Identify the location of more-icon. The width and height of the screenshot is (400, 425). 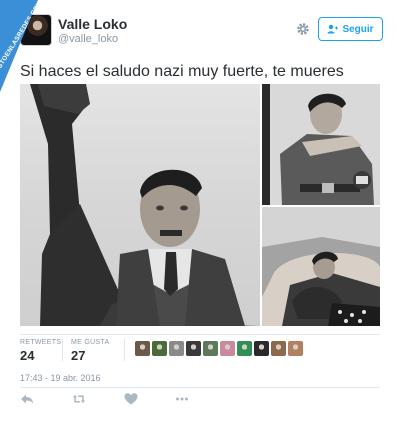
(182, 399).